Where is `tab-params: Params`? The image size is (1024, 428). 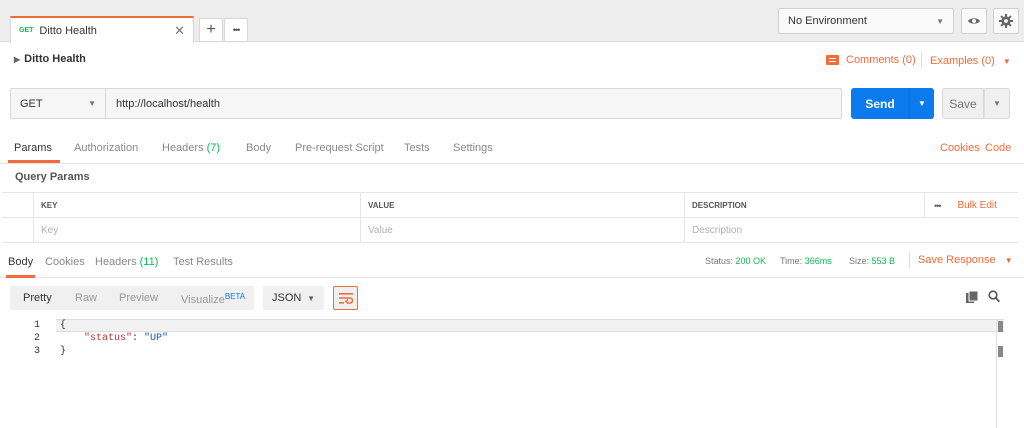 tab-params: Params is located at coordinates (33, 148).